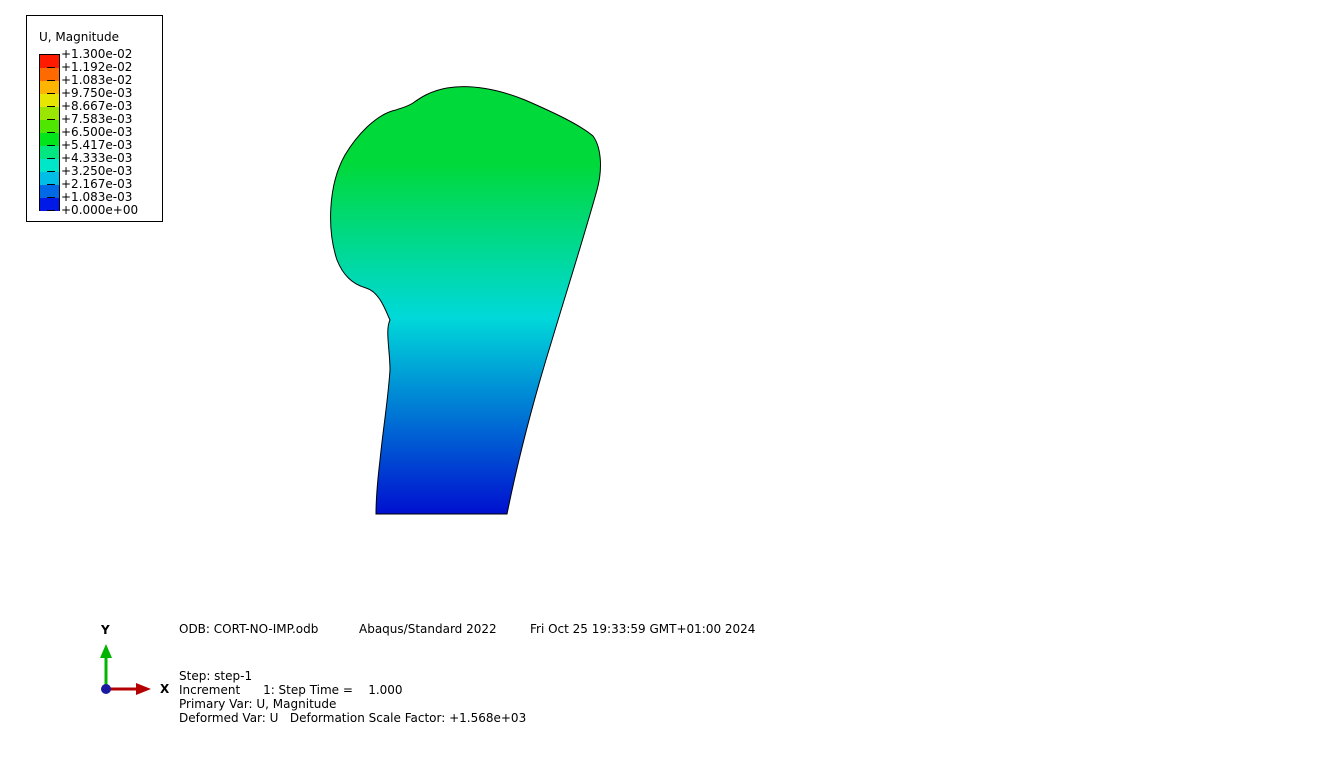 The width and height of the screenshot is (1333, 758). Describe the element at coordinates (258, 704) in the screenshot. I see `primary-variable: Primary Var: U, Magnitude` at that location.